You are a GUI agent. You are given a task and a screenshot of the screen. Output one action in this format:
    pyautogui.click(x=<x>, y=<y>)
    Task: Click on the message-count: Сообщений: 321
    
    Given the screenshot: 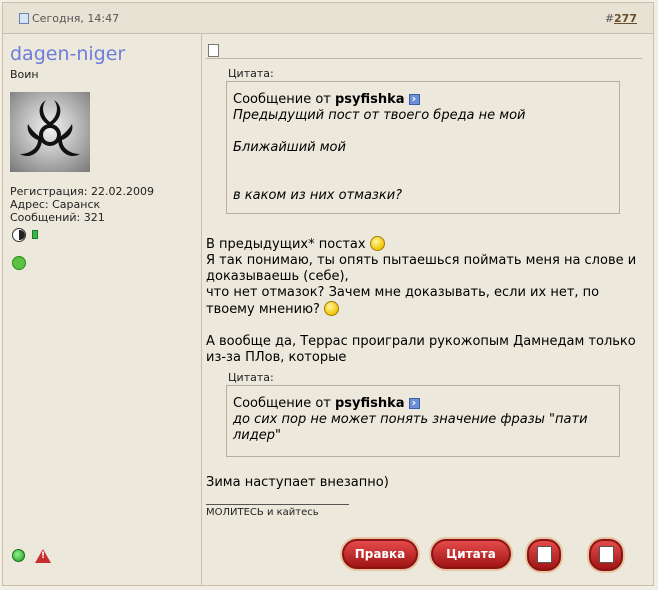 What is the action you would take?
    pyautogui.click(x=57, y=217)
    